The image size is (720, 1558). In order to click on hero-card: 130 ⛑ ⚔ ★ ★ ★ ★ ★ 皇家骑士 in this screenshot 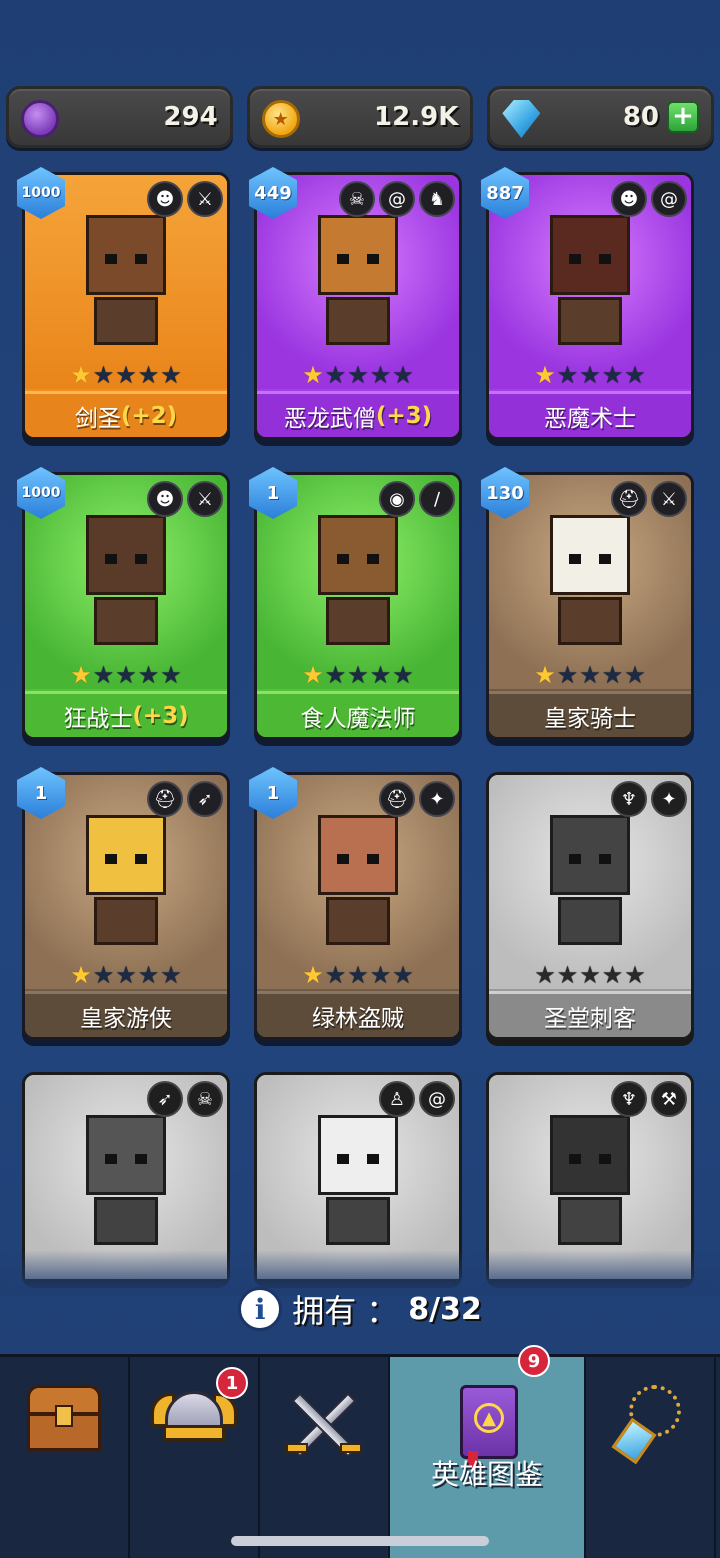, I will do `click(587, 603)`.